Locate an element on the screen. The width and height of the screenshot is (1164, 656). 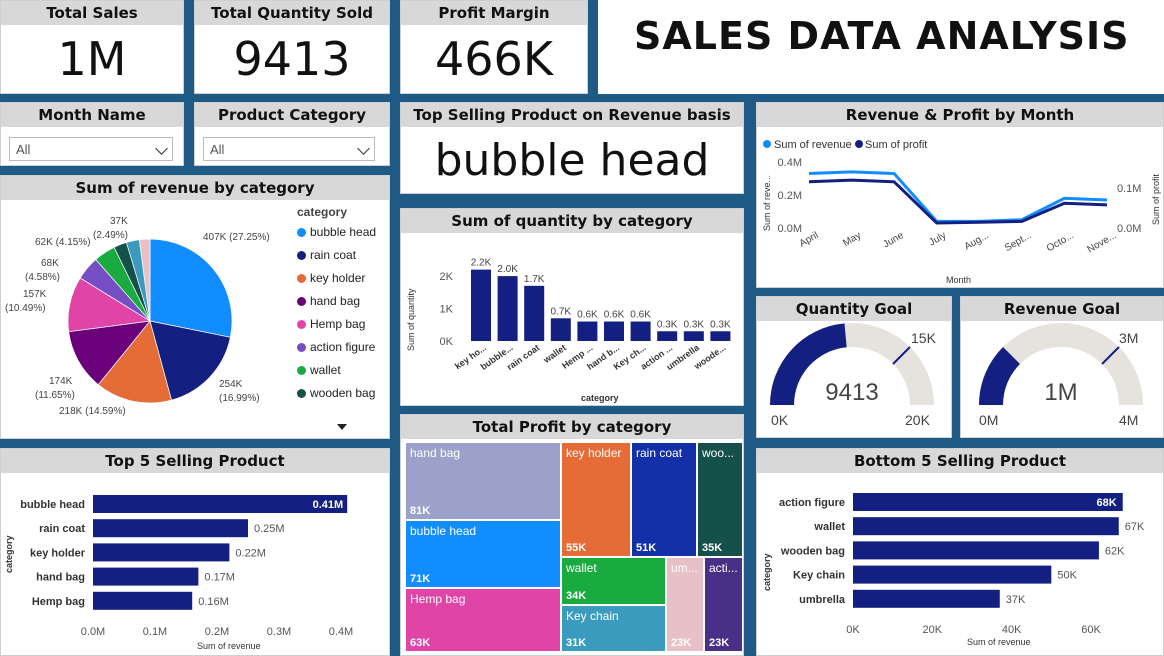
legend-item: key holder is located at coordinates (336, 278).